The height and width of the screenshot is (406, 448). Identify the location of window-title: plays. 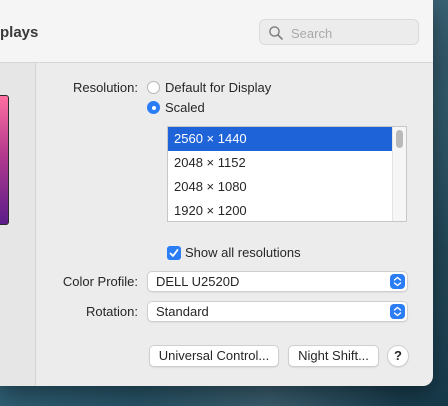
(19, 32).